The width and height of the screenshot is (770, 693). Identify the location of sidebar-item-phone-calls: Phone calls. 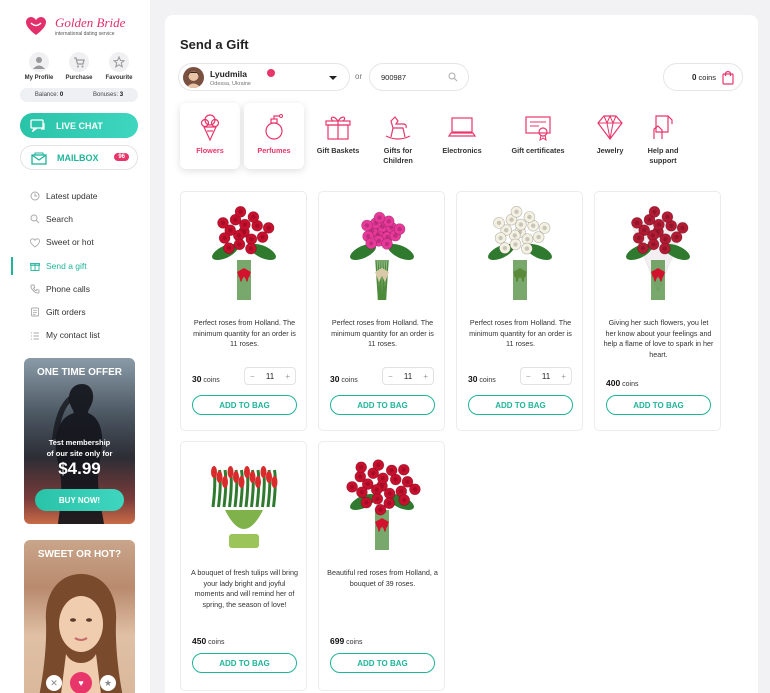
(75, 288).